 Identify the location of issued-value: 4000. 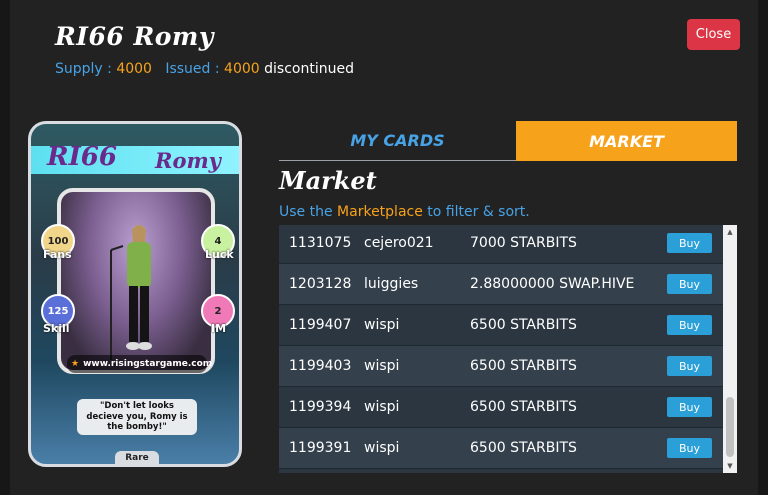
(242, 69).